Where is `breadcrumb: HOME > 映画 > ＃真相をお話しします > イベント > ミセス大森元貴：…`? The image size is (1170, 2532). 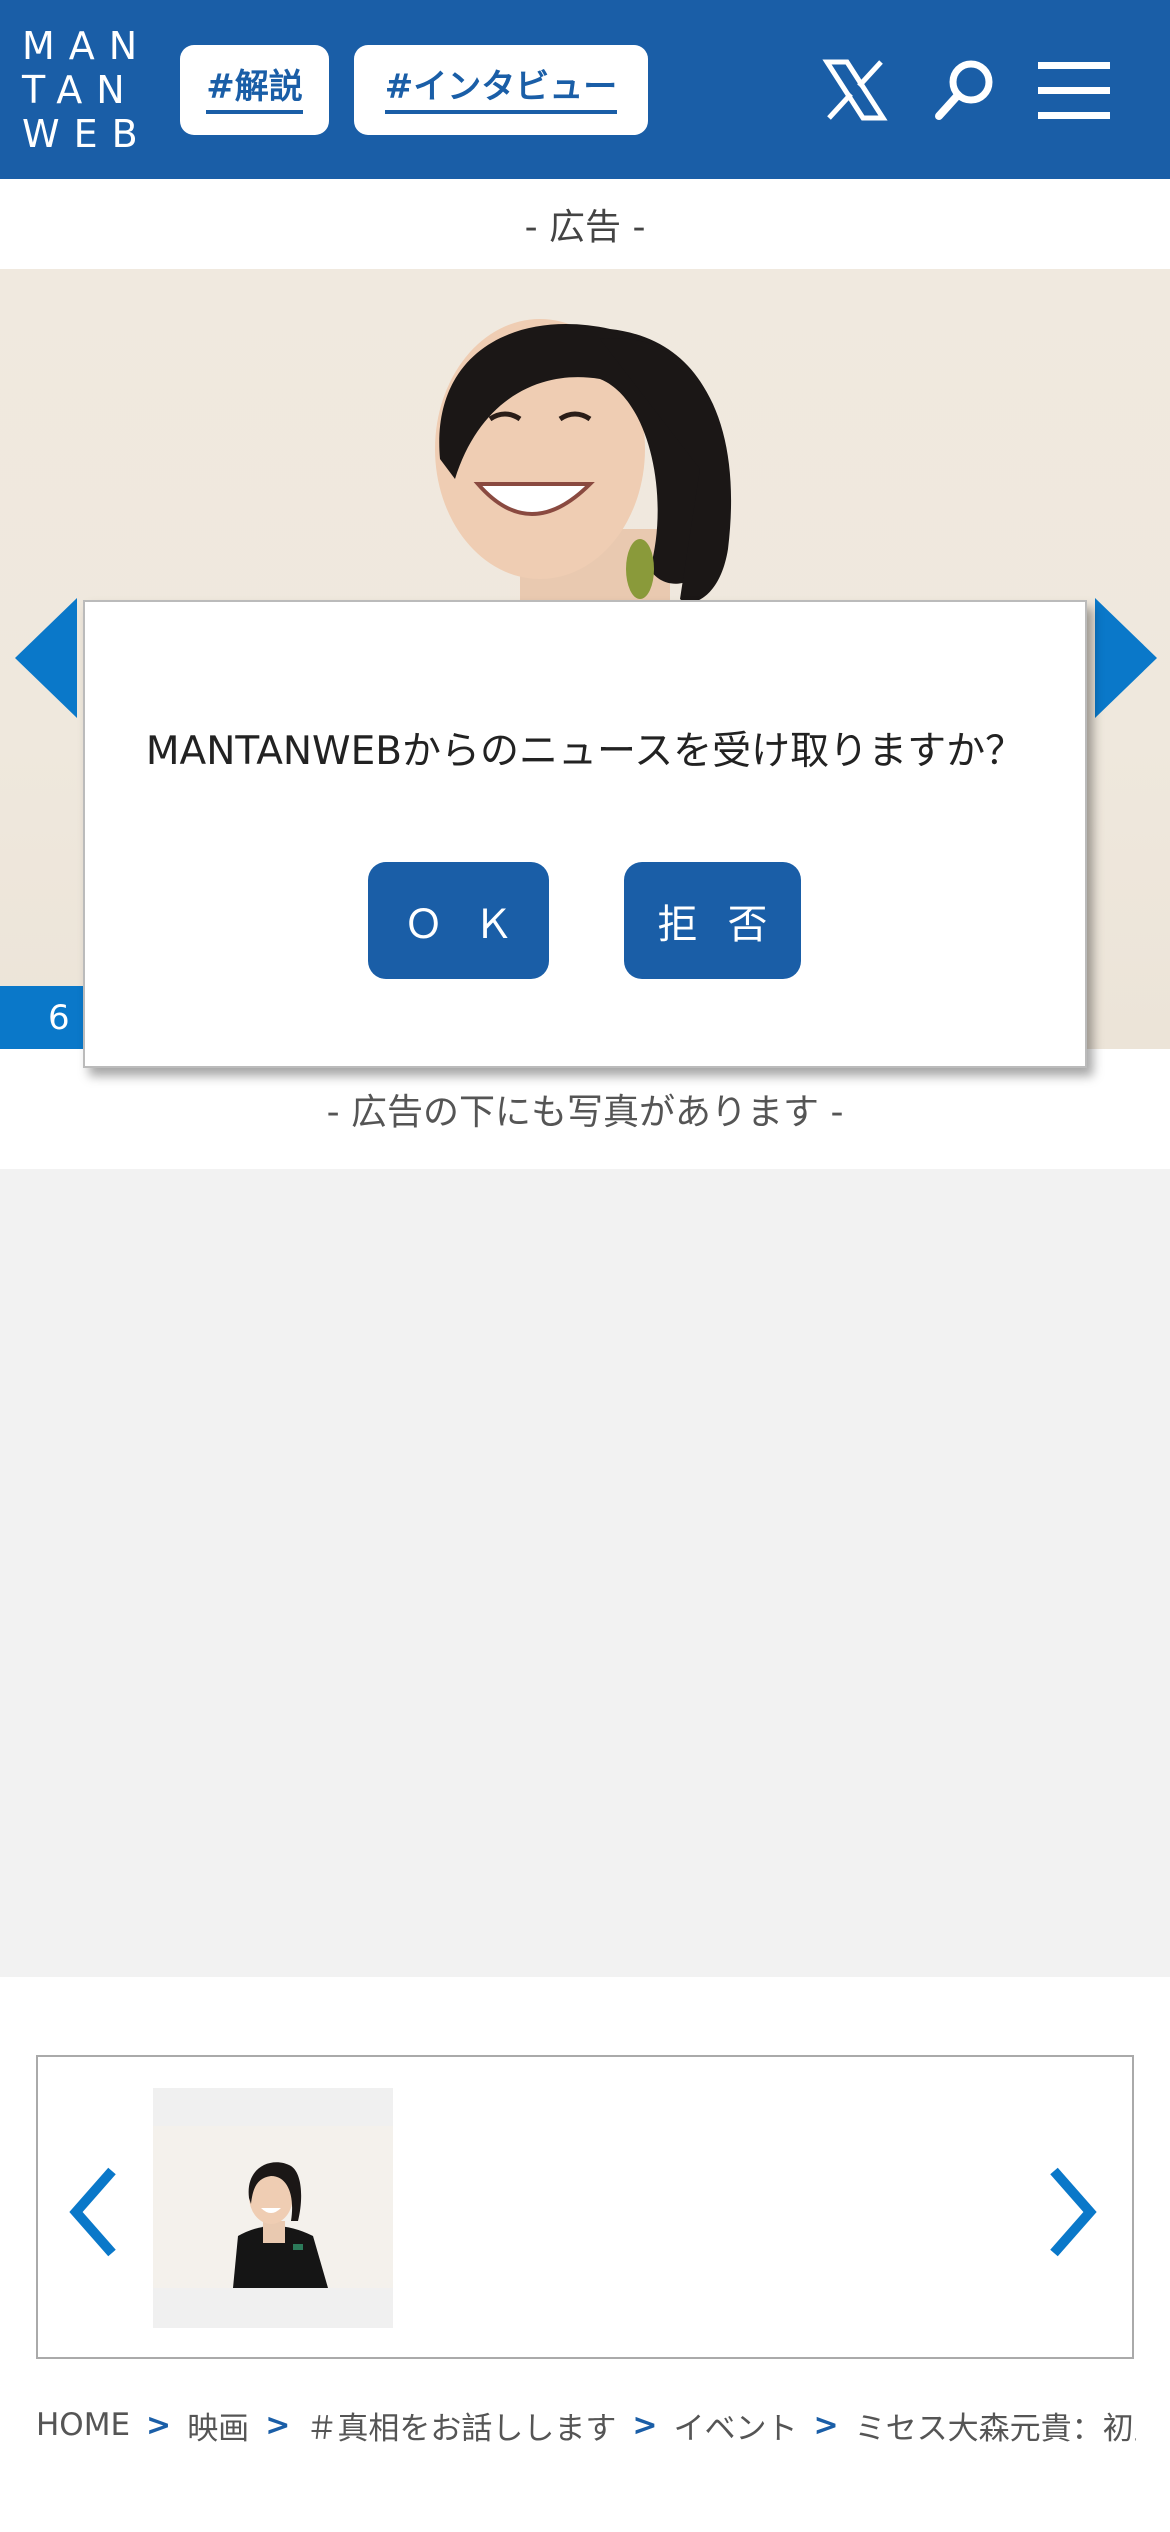 breadcrumb: HOME > 映画 > ＃真相をお話しします > イベント > ミセス大森元貴：… is located at coordinates (586, 2425).